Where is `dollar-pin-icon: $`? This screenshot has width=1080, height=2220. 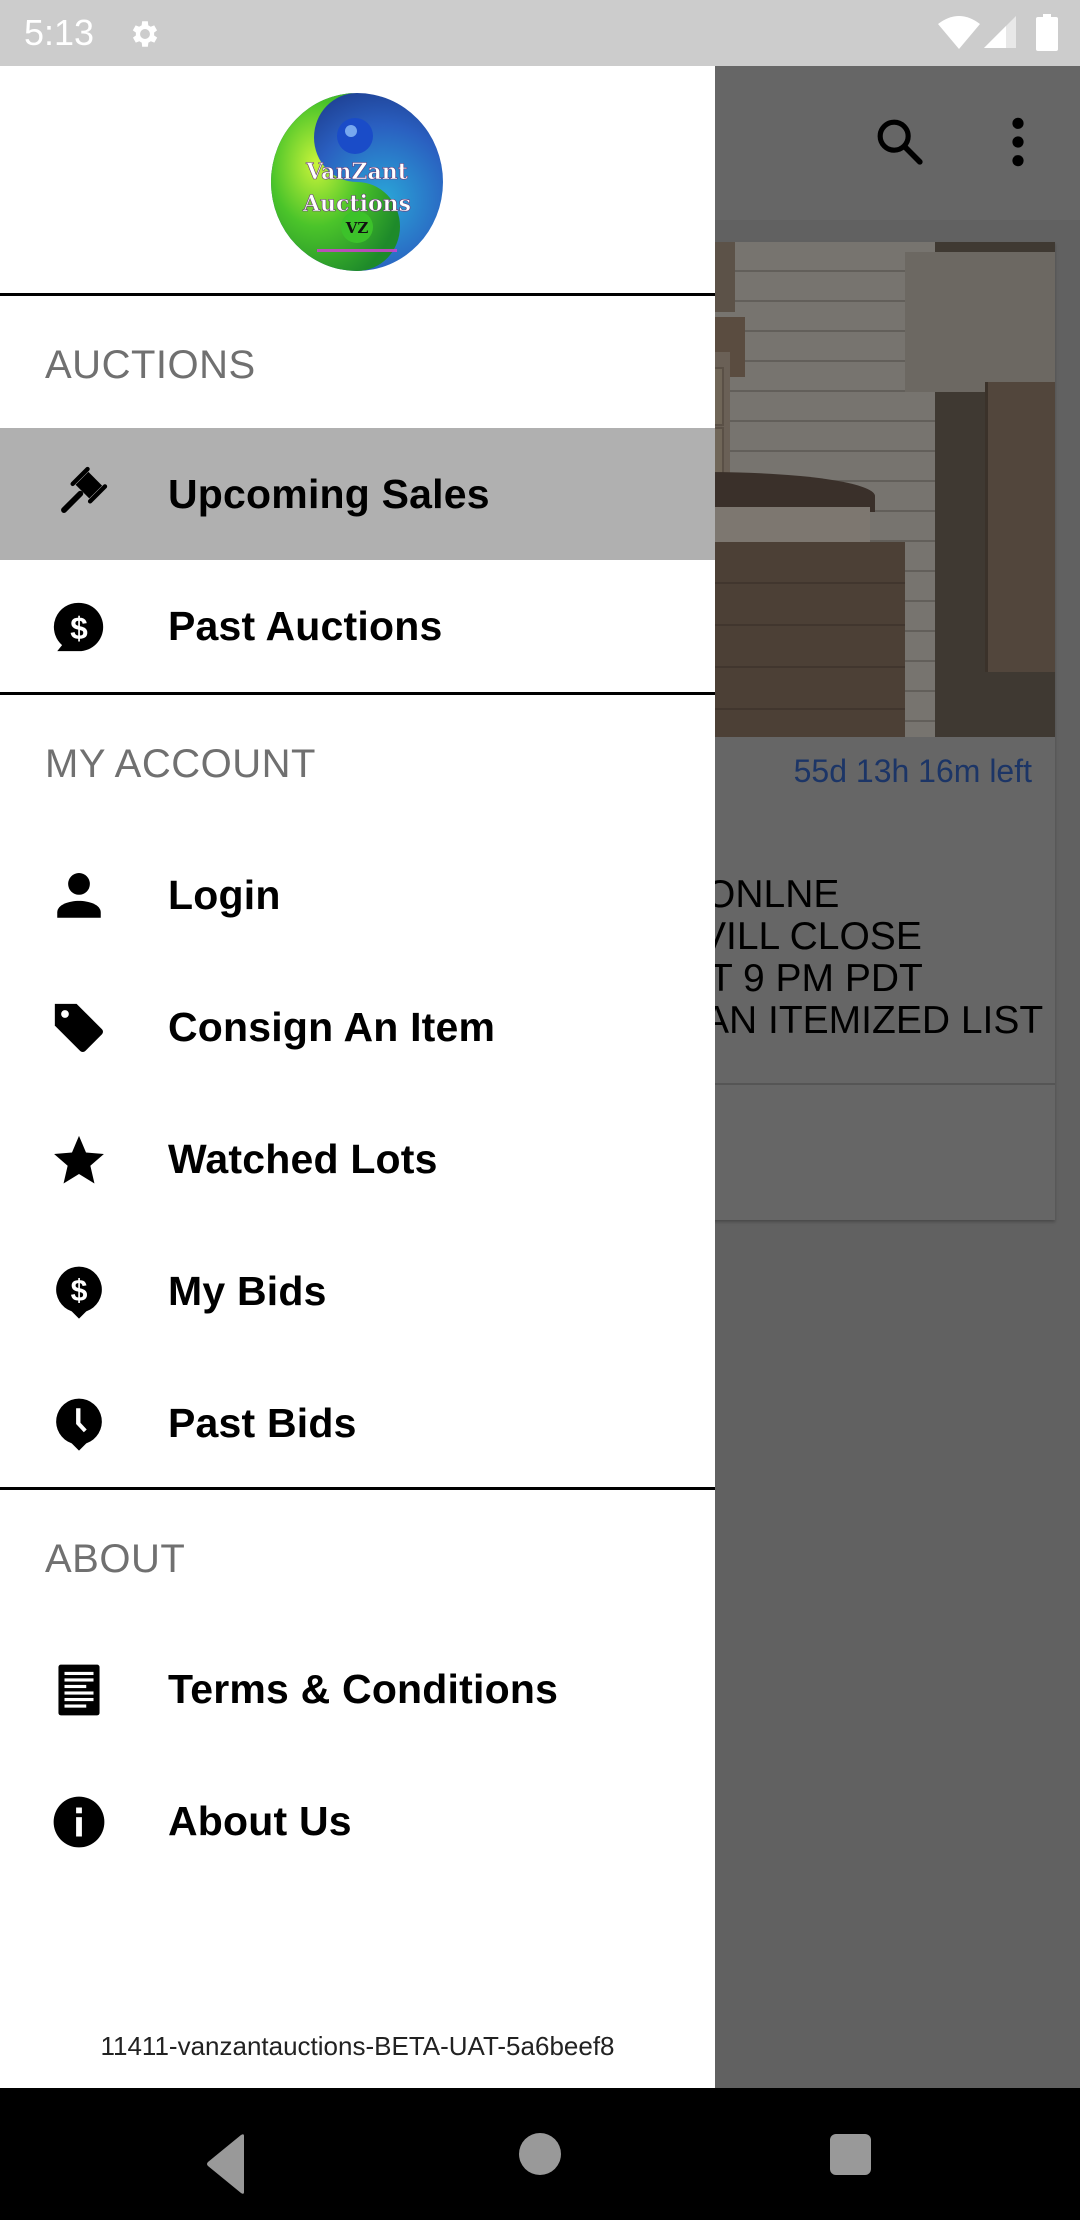 dollar-pin-icon: $ is located at coordinates (79, 1292).